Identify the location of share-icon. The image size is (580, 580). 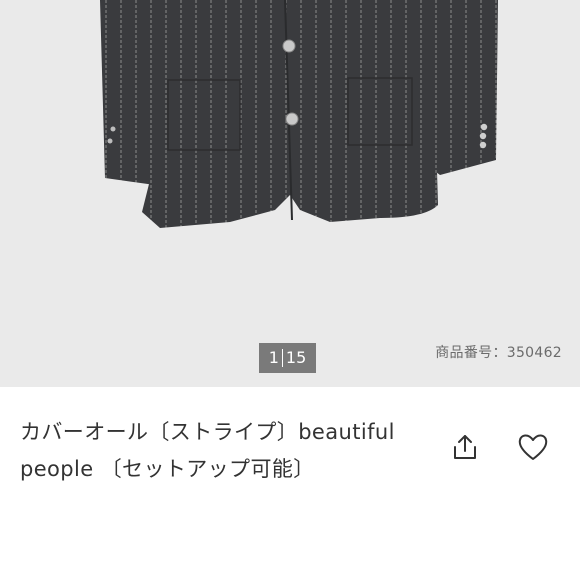
(465, 447).